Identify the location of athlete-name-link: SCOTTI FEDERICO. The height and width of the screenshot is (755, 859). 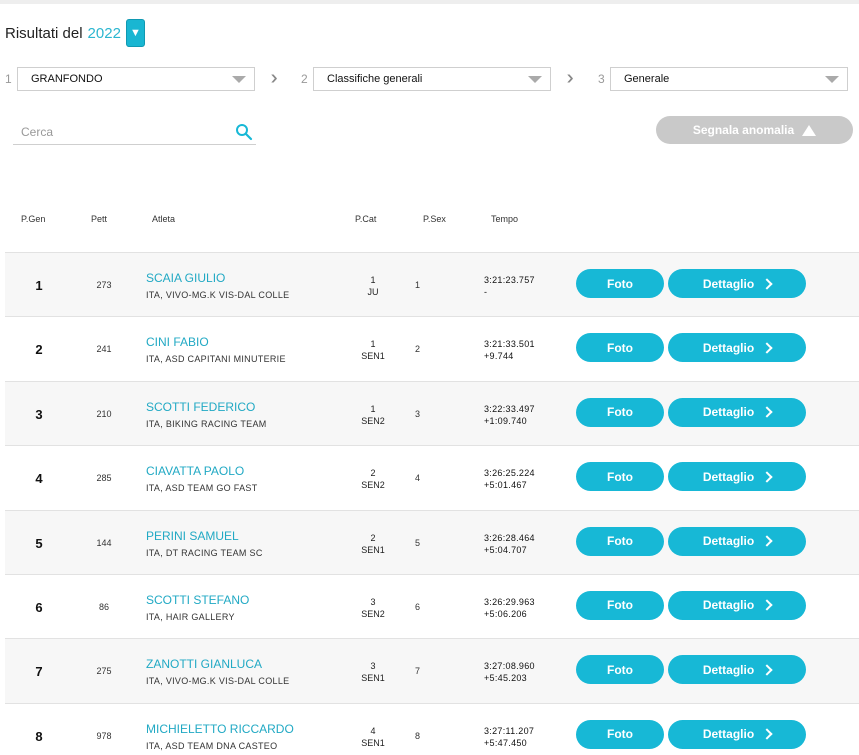
(200, 407).